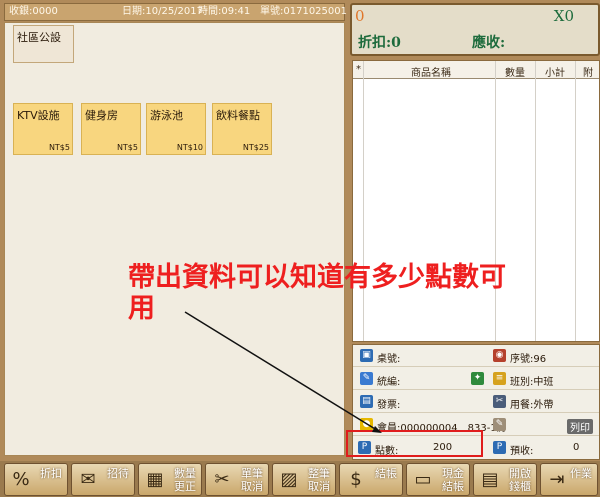 The height and width of the screenshot is (497, 600). I want to click on table-label: 桌號:, so click(388, 357).